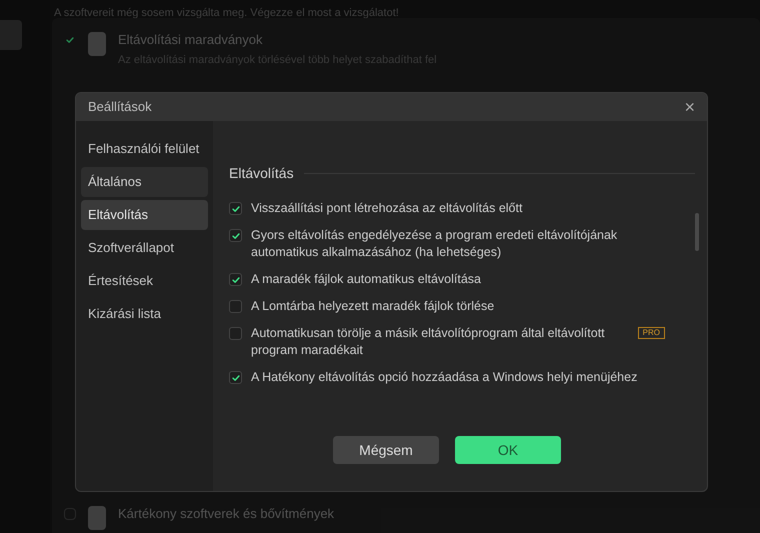  I want to click on close-button: ×, so click(689, 107).